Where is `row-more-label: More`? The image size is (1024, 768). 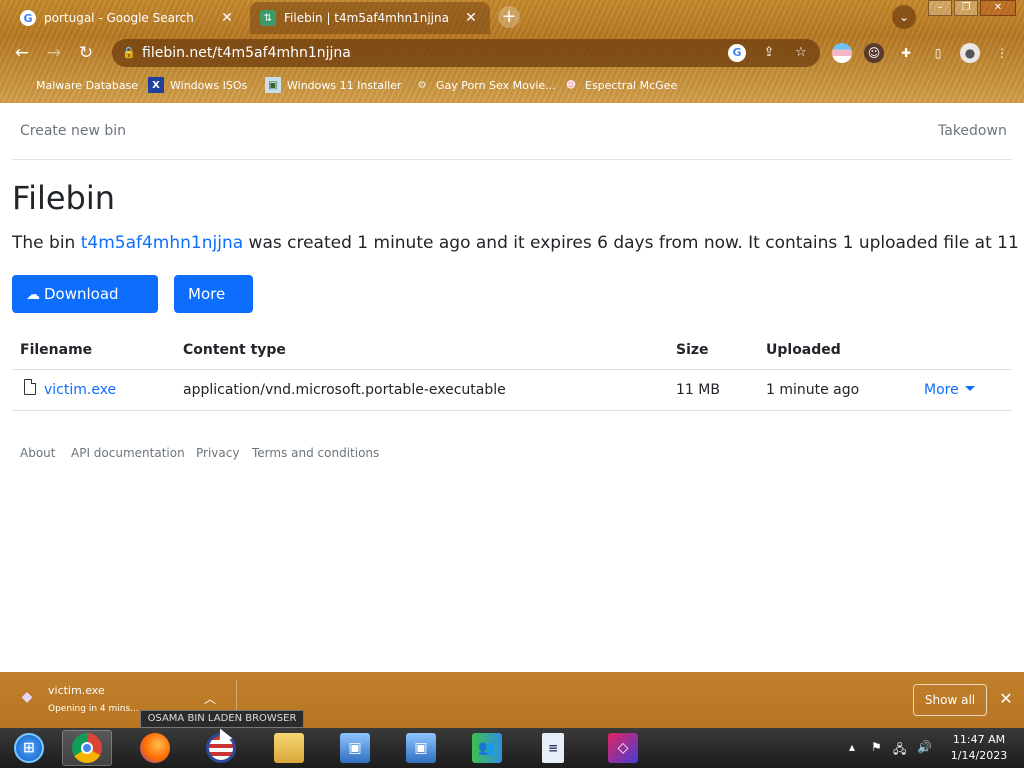 row-more-label: More is located at coordinates (941, 390).